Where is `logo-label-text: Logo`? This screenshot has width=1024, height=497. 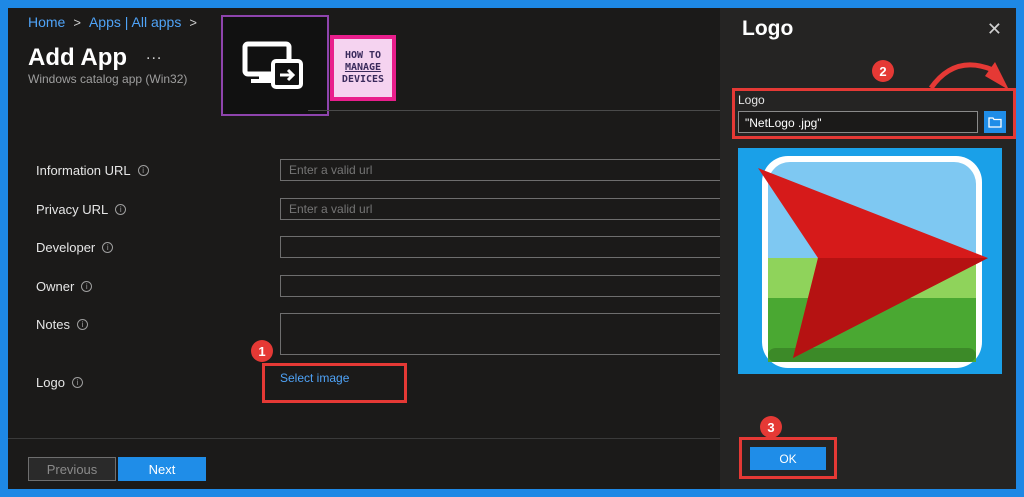 logo-label-text: Logo is located at coordinates (50, 382).